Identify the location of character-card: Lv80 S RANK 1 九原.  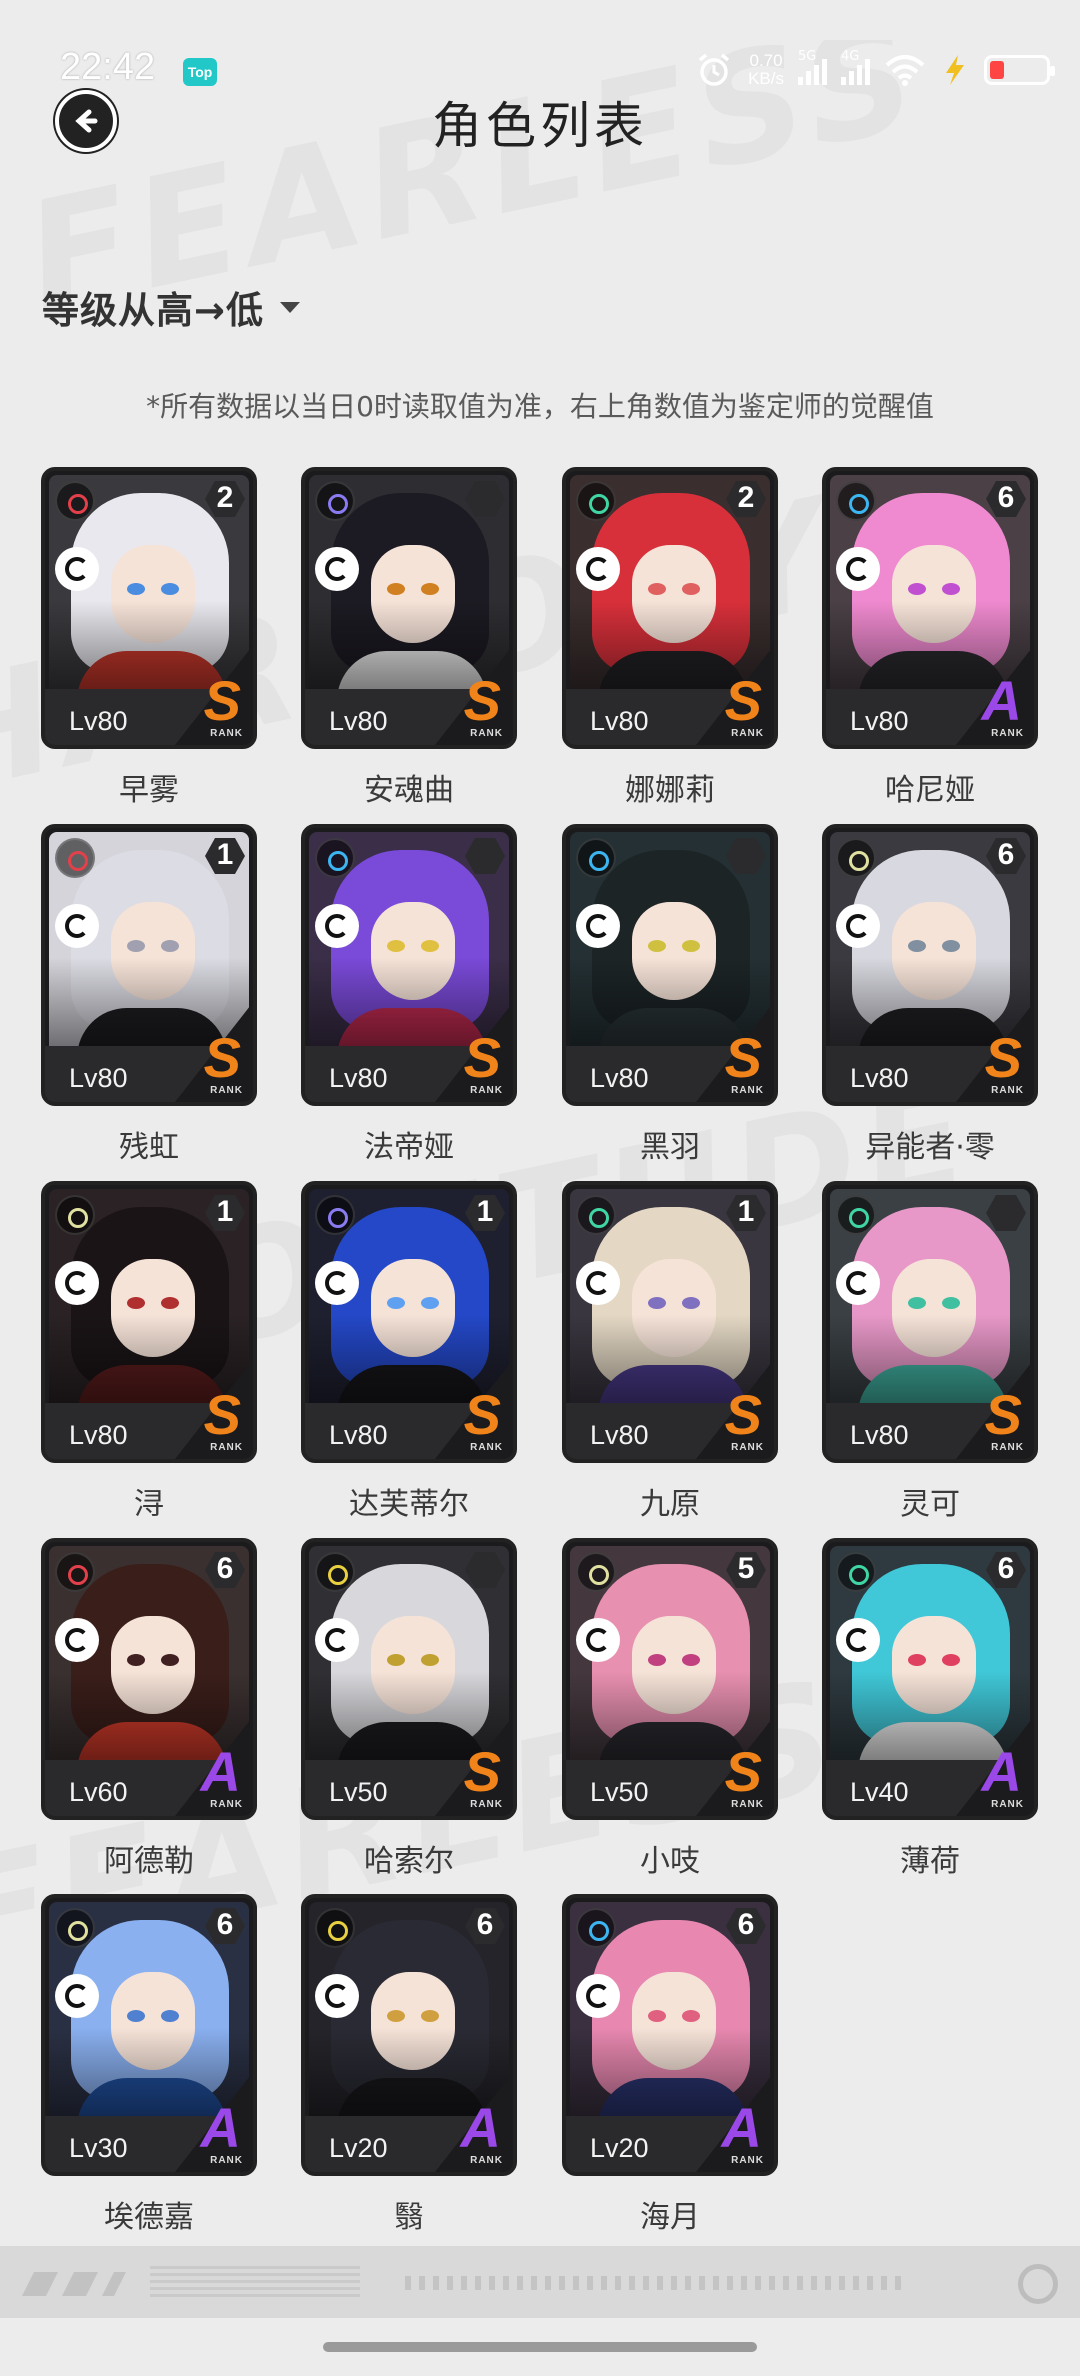
(670, 1351).